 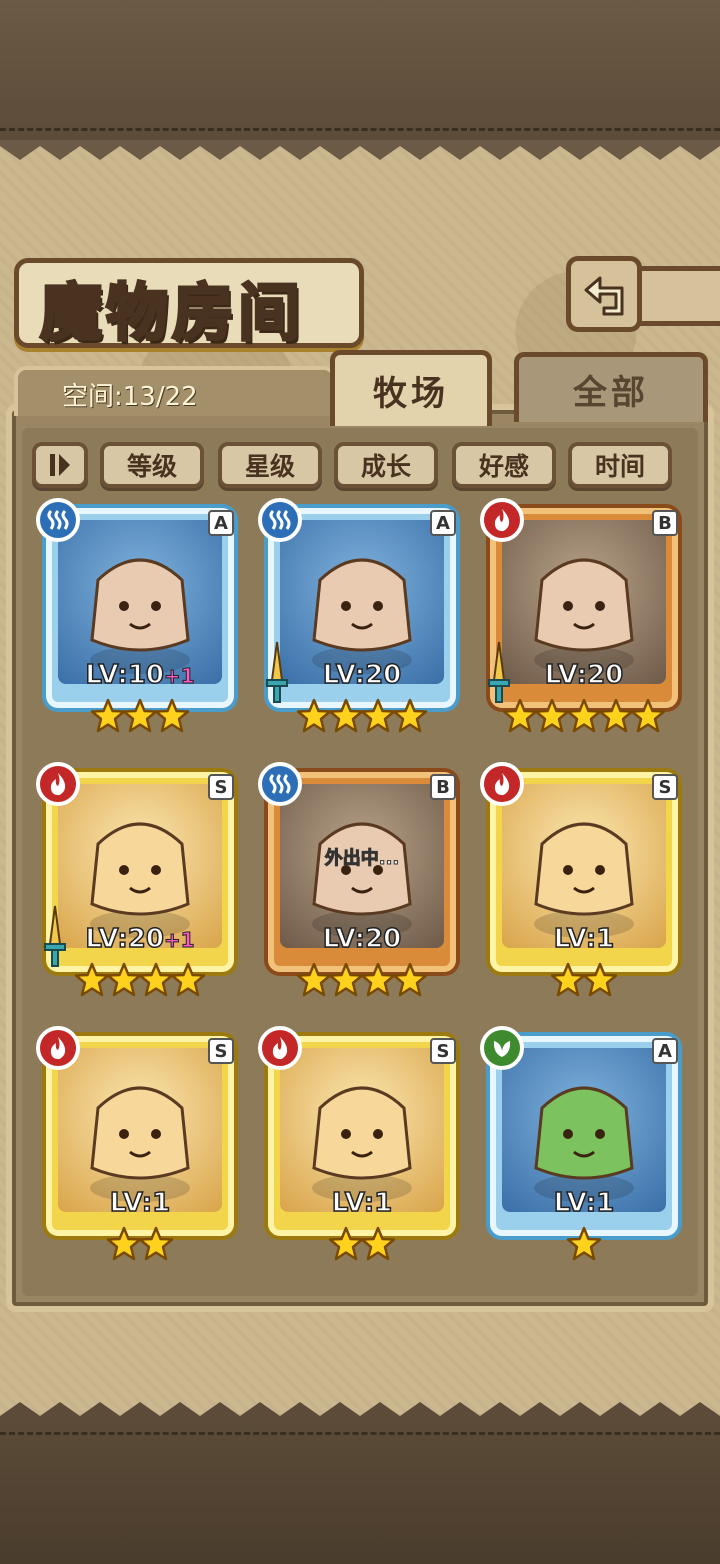 What do you see at coordinates (360, 150) in the screenshot?
I see `zigzag-border-top` at bounding box center [360, 150].